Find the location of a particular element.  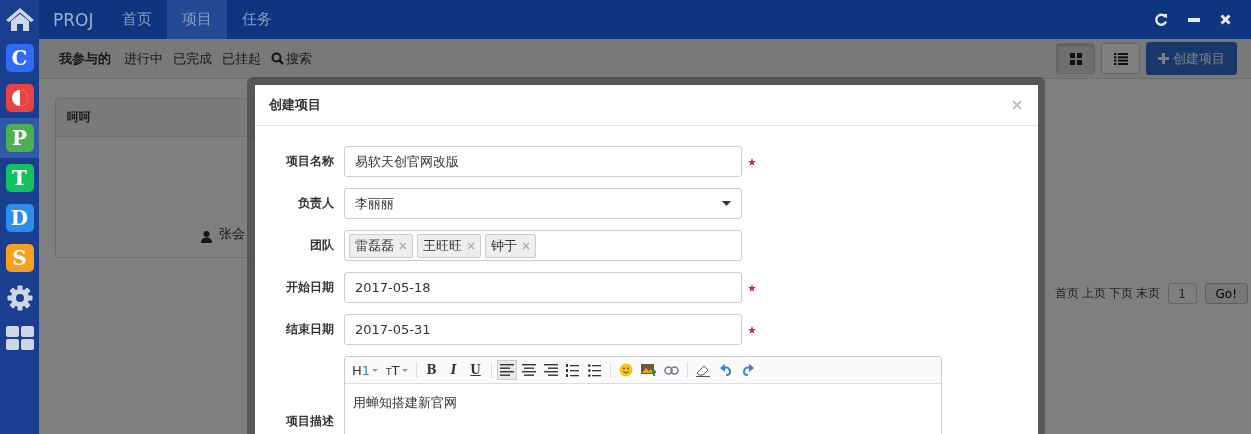

pagination-link: 末页 is located at coordinates (1147, 293).